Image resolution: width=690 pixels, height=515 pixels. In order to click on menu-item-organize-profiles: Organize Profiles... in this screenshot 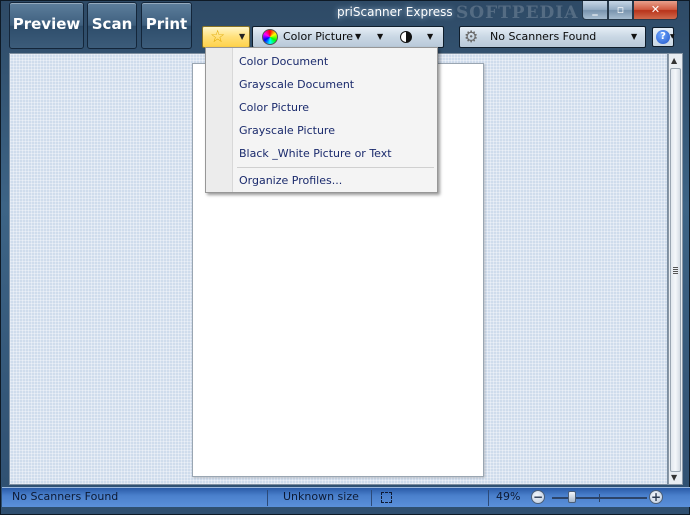, I will do `click(290, 180)`.